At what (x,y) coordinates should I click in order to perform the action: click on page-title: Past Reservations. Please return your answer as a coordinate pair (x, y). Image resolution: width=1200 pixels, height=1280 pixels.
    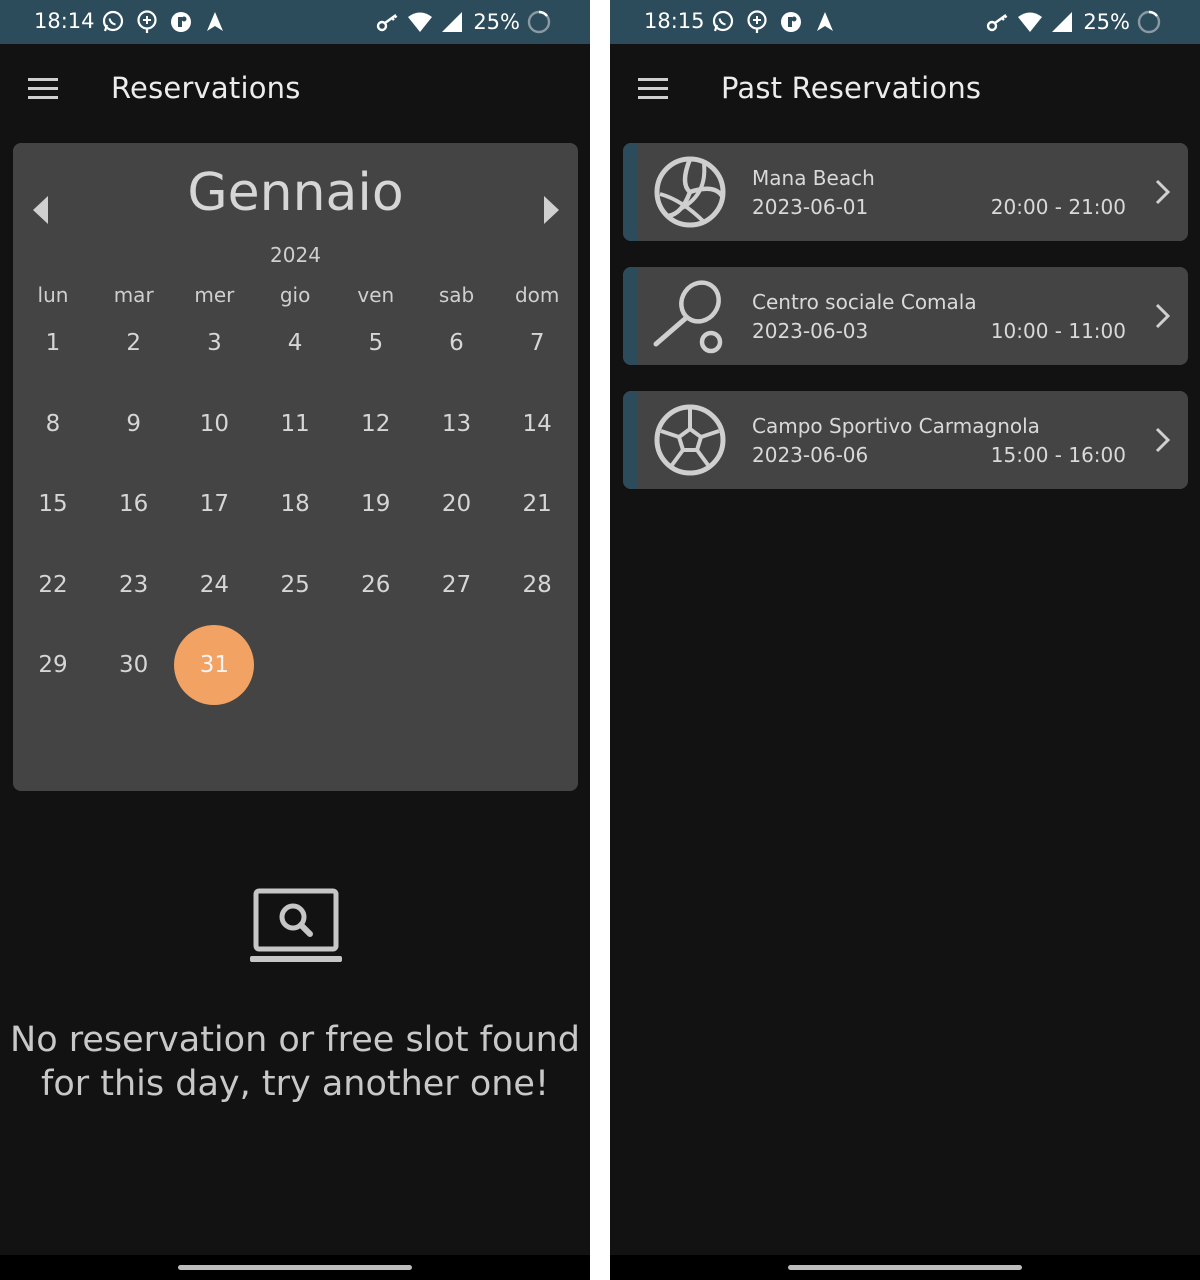
    Looking at the image, I should click on (851, 88).